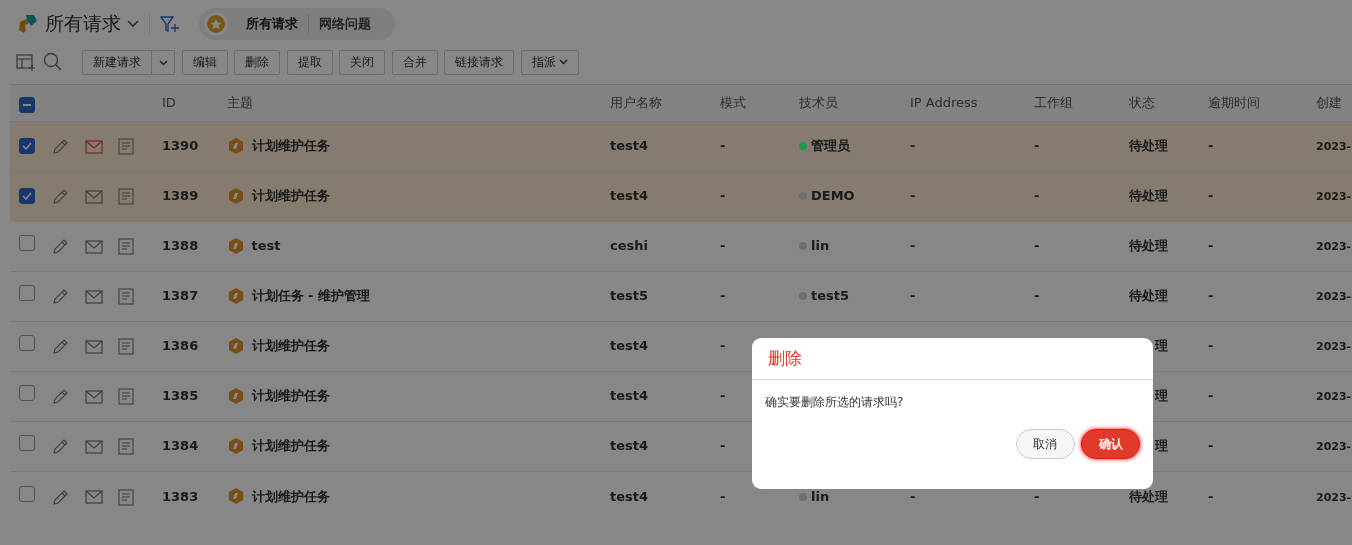 This screenshot has width=1352, height=545. Describe the element at coordinates (833, 196) in the screenshot. I see `table-cell: DEMO` at that location.